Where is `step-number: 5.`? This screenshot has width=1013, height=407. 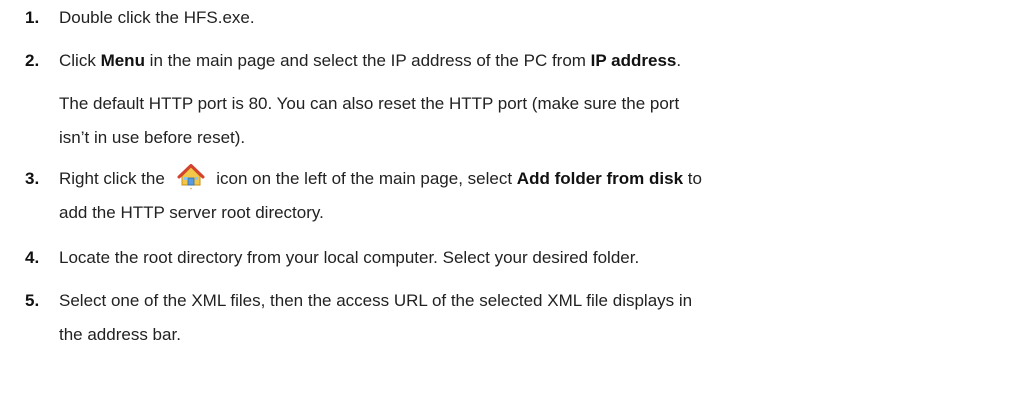 step-number: 5. is located at coordinates (32, 300).